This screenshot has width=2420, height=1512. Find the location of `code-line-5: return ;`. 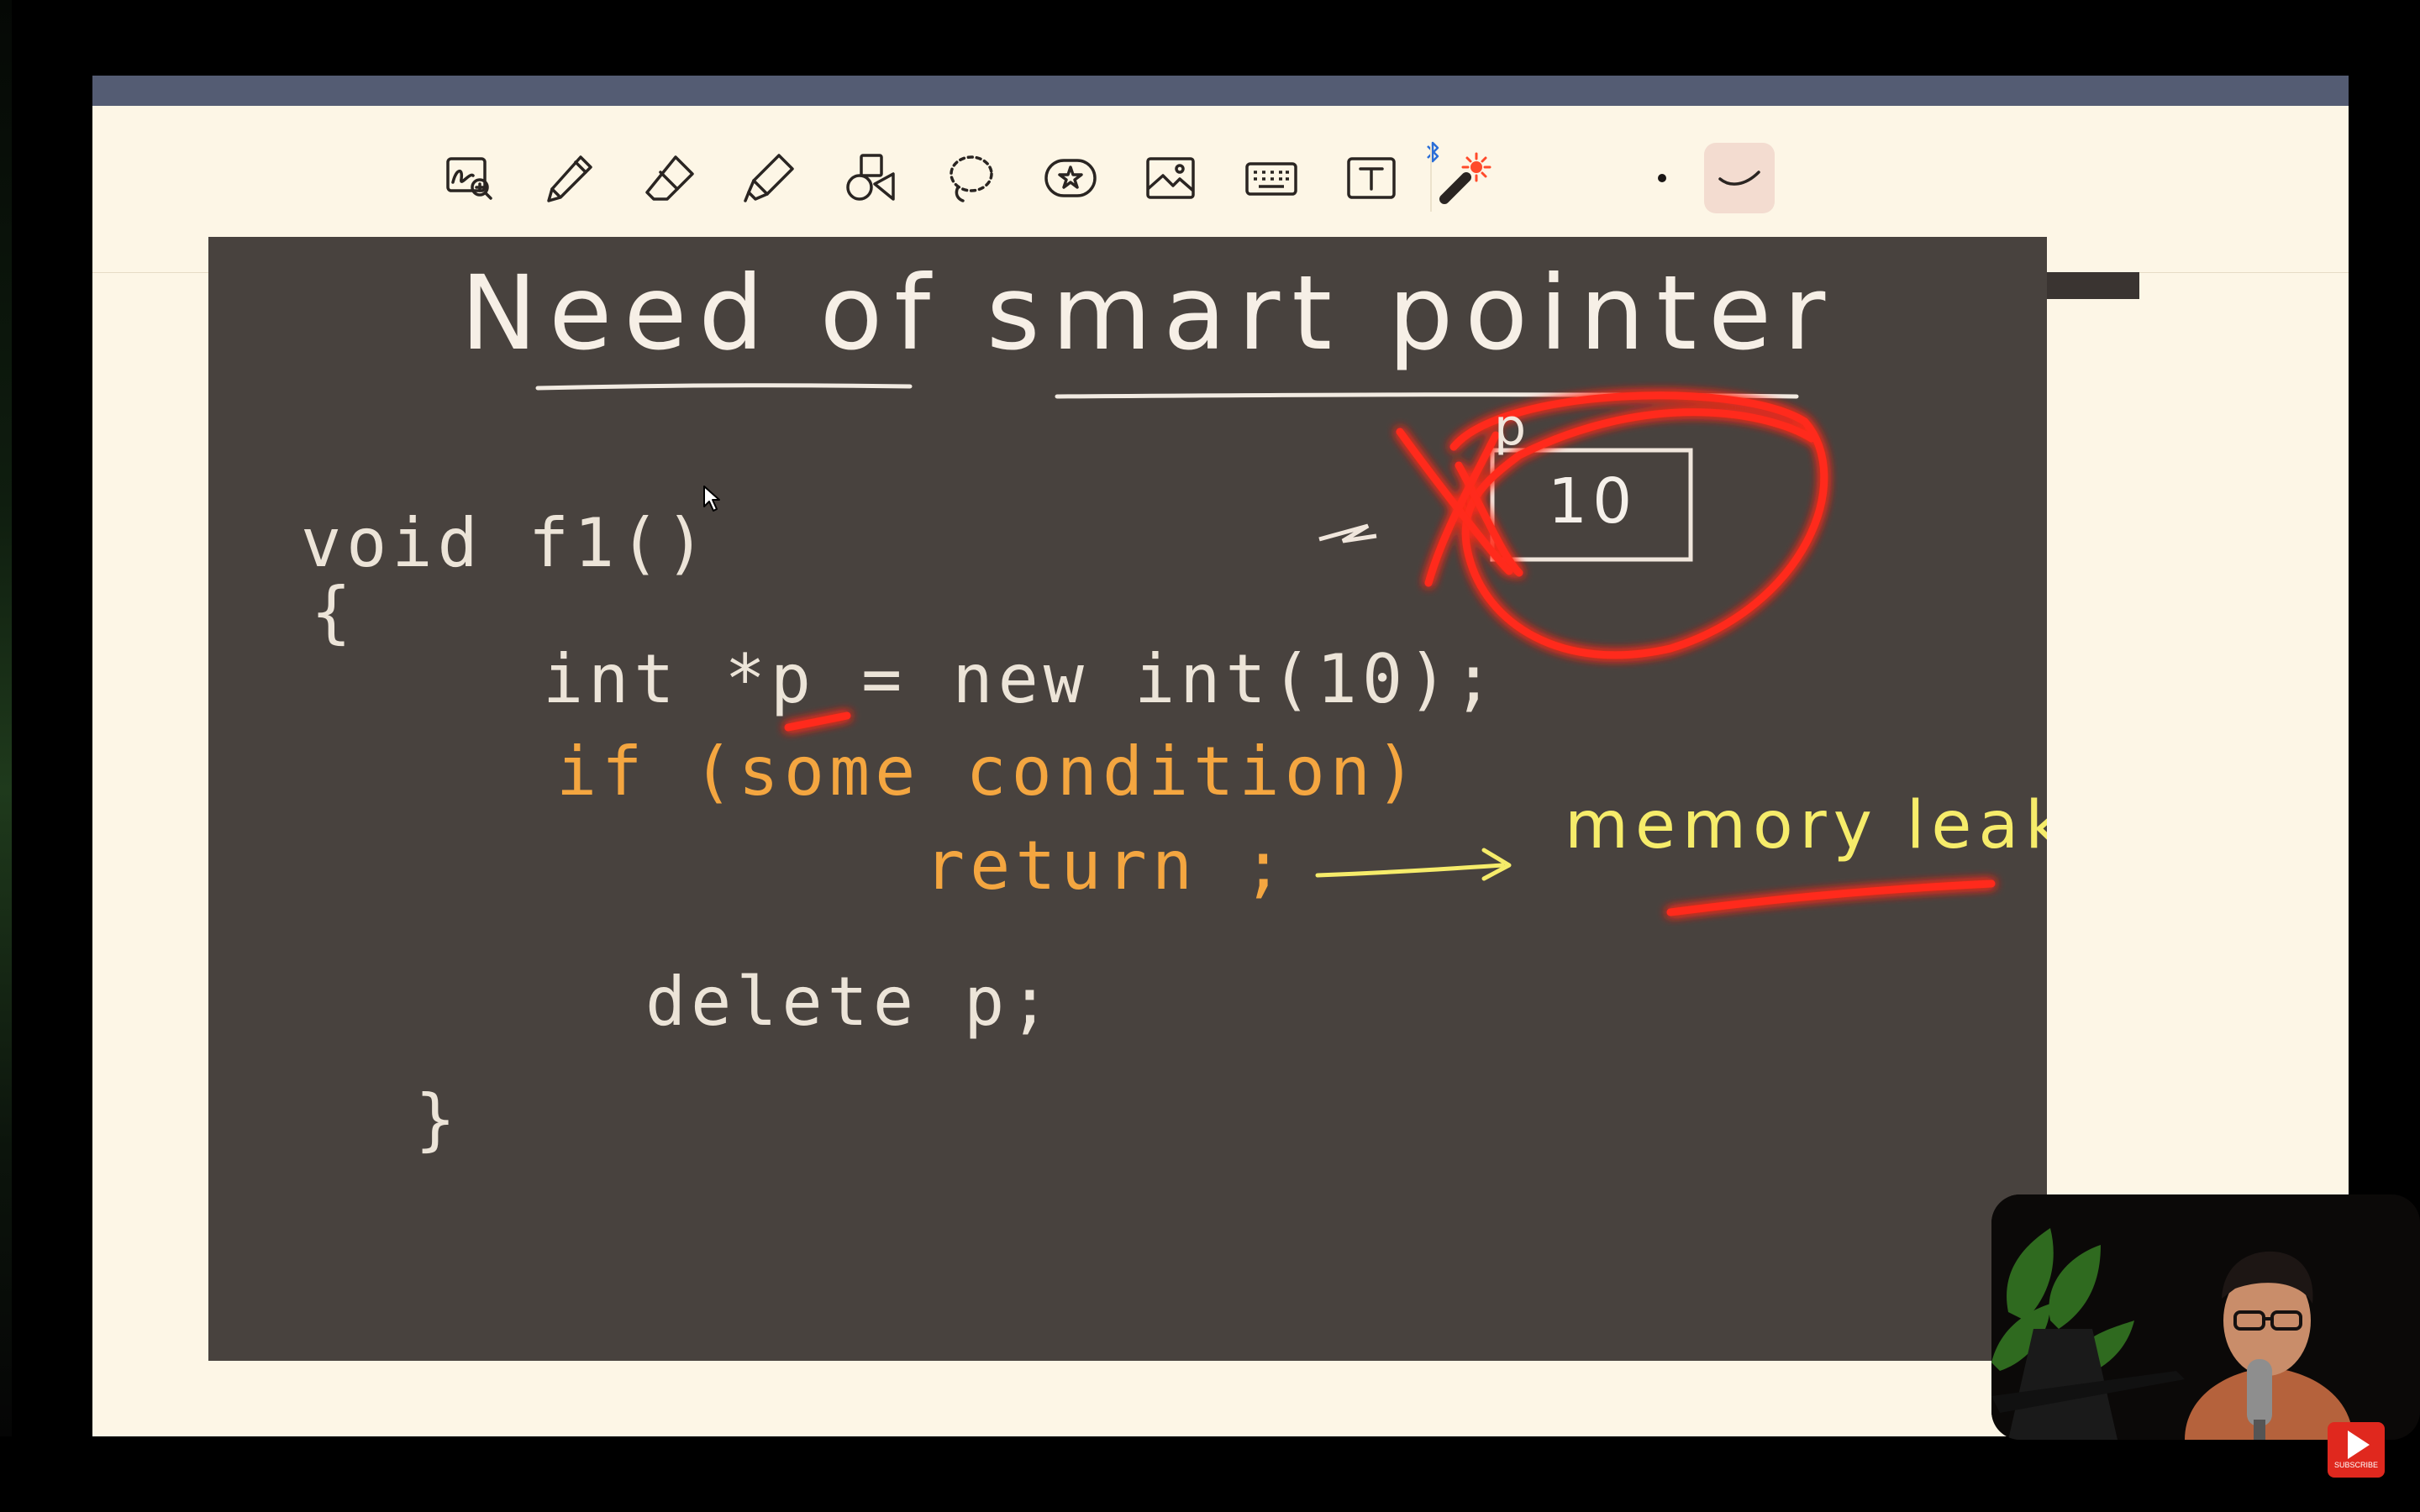

code-line-5: return ; is located at coordinates (1106, 866).